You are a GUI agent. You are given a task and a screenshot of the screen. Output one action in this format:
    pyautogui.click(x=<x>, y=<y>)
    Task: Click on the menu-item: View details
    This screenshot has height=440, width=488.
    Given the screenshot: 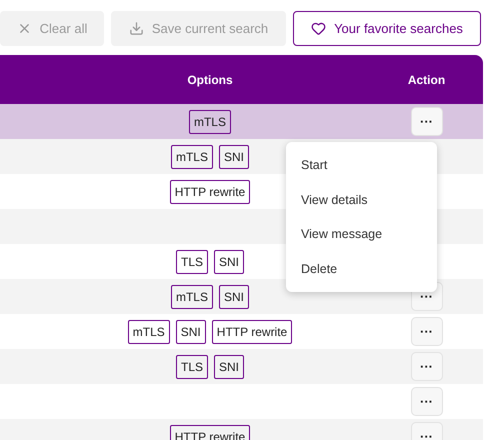 What is the action you would take?
    pyautogui.click(x=361, y=199)
    